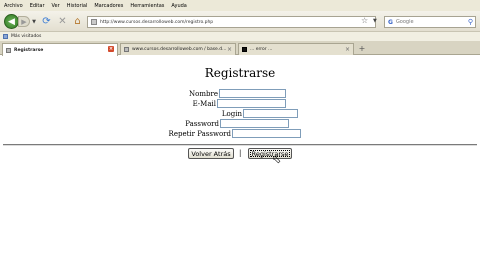  What do you see at coordinates (77, 21) in the screenshot?
I see `home-icon: ⌂` at bounding box center [77, 21].